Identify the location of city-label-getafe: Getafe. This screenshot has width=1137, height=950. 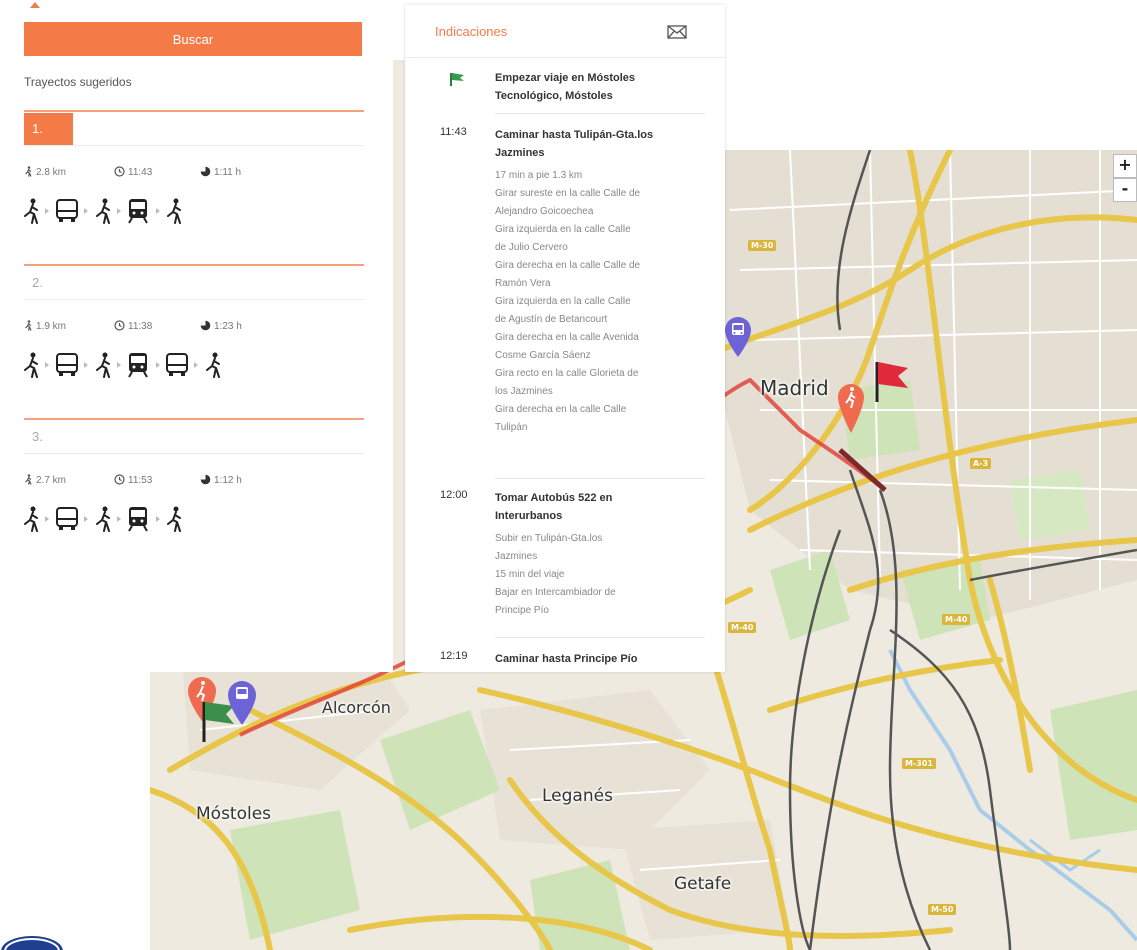
(703, 884).